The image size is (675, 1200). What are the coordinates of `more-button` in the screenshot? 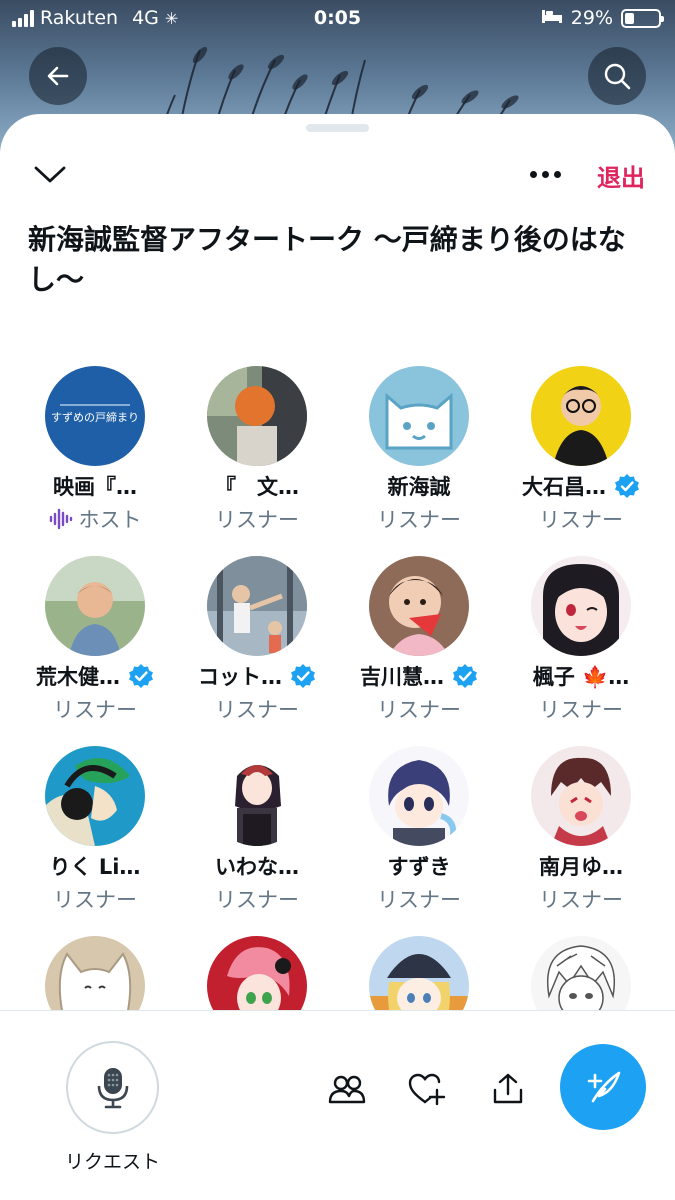 It's located at (545, 174).